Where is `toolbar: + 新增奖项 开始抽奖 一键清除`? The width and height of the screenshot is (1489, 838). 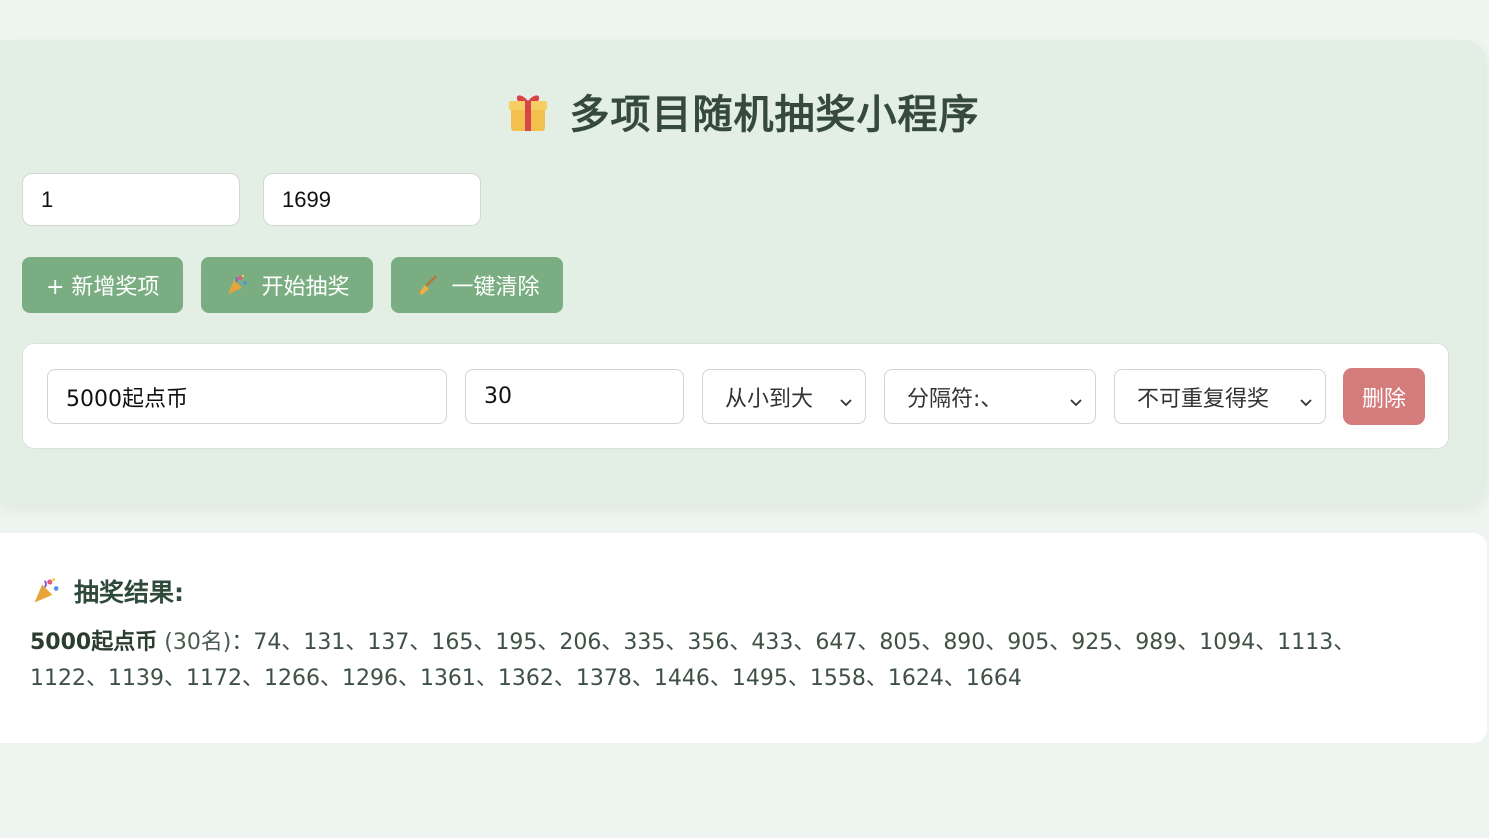
toolbar: + 新增奖项 开始抽奖 一键清除 is located at coordinates (293, 285).